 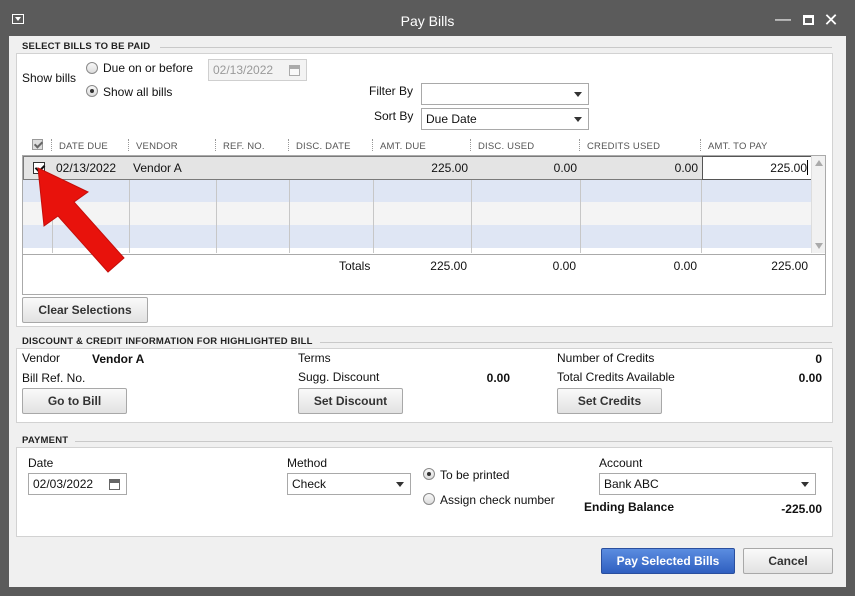 What do you see at coordinates (350, 401) in the screenshot?
I see `set-discount-button: Set Discount` at bounding box center [350, 401].